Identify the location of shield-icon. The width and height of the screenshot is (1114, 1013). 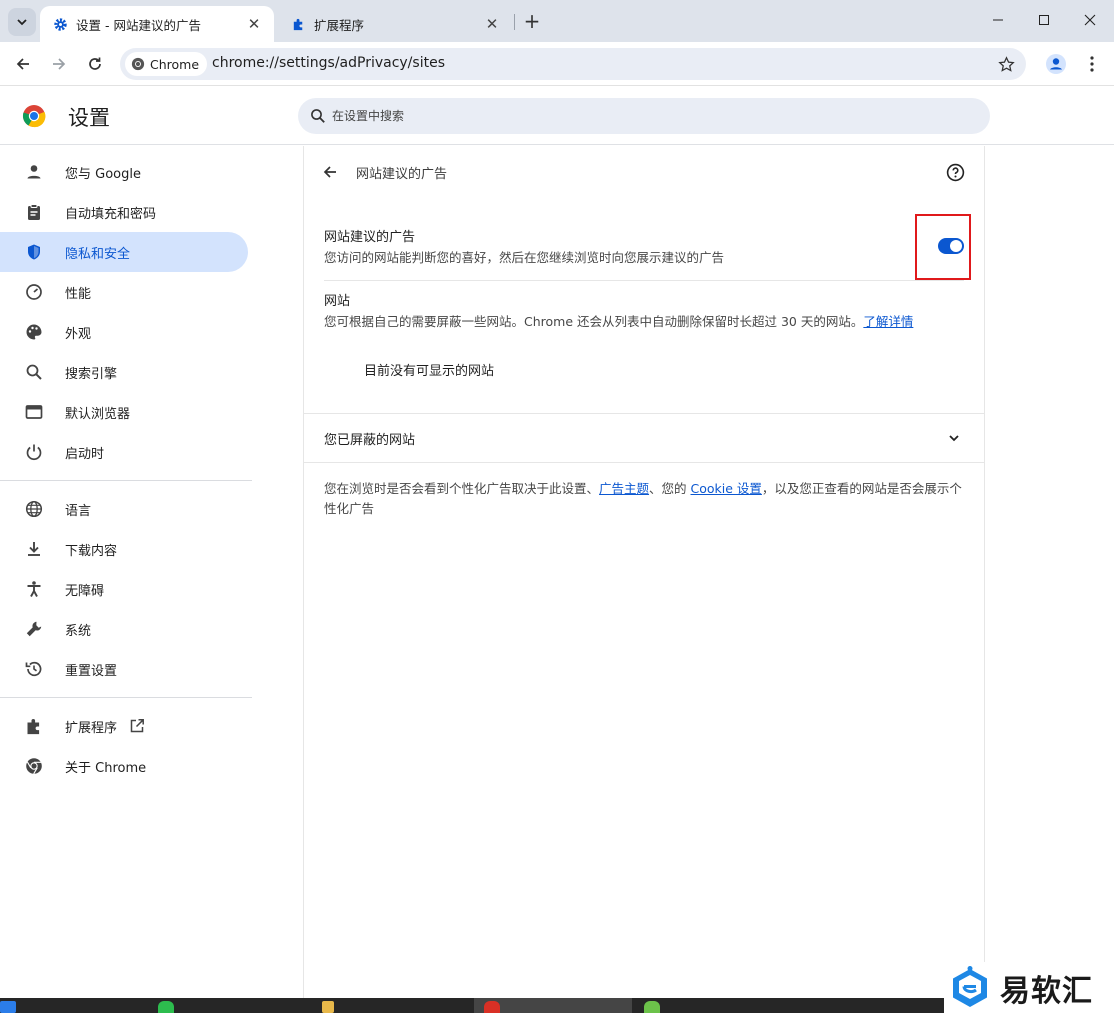
(34, 252).